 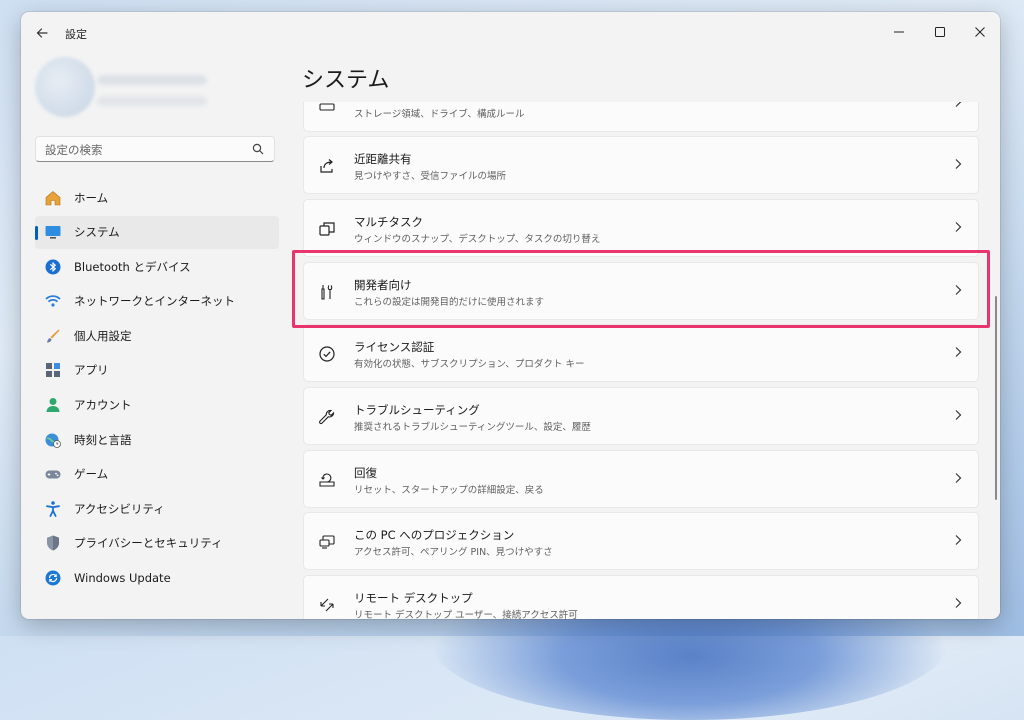 What do you see at coordinates (53, 198) in the screenshot?
I see `home-icon` at bounding box center [53, 198].